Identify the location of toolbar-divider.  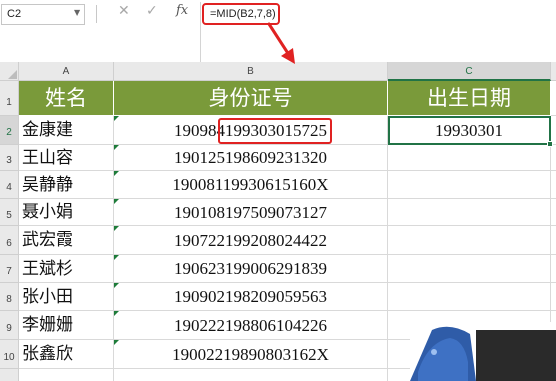
(96, 14).